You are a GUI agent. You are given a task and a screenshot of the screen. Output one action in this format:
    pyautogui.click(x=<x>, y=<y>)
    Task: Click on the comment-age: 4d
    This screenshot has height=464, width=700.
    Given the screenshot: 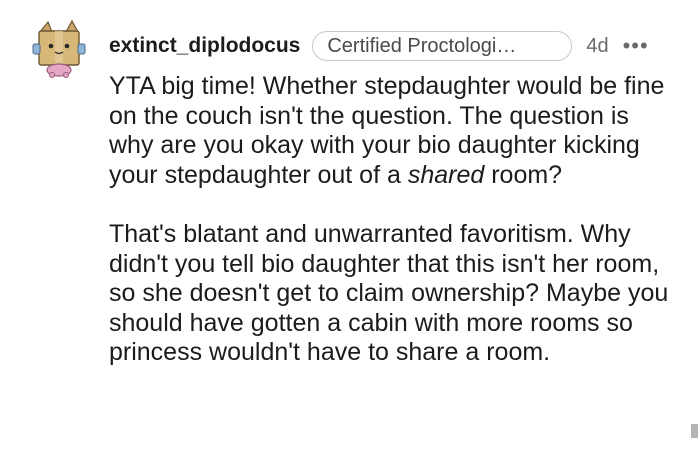 What is the action you would take?
    pyautogui.click(x=597, y=45)
    